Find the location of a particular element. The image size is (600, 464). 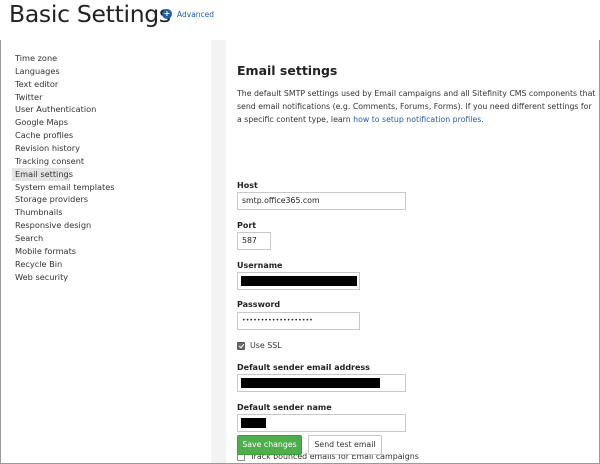

port-input: 587 is located at coordinates (254, 241).